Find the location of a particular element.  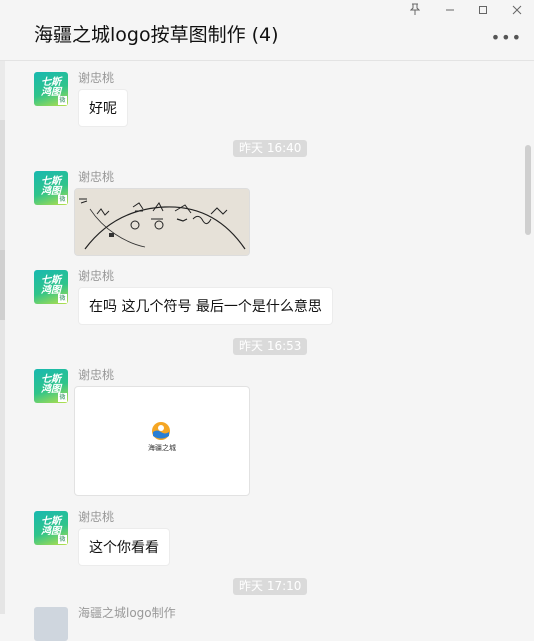

timestamp-pill: 昨天 17:10 is located at coordinates (270, 586).